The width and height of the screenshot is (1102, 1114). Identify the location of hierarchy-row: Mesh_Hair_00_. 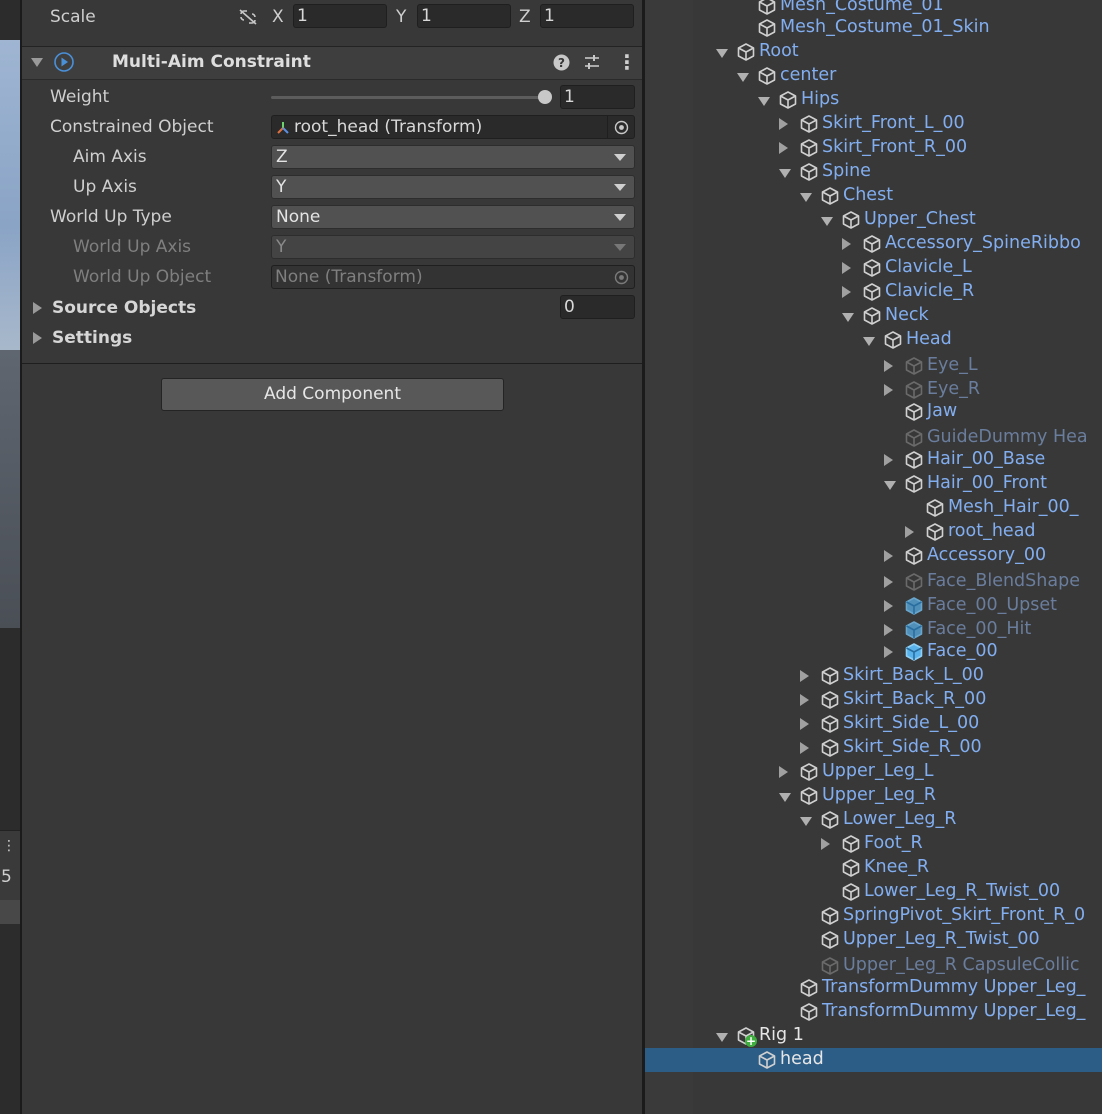
(873, 508).